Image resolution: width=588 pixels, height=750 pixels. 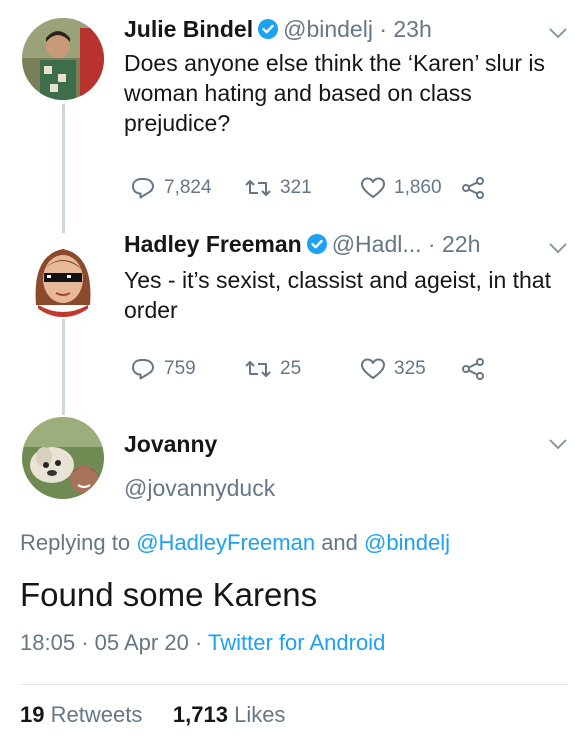 I want to click on tweet-source-link: Twitter for Android, so click(x=296, y=642).